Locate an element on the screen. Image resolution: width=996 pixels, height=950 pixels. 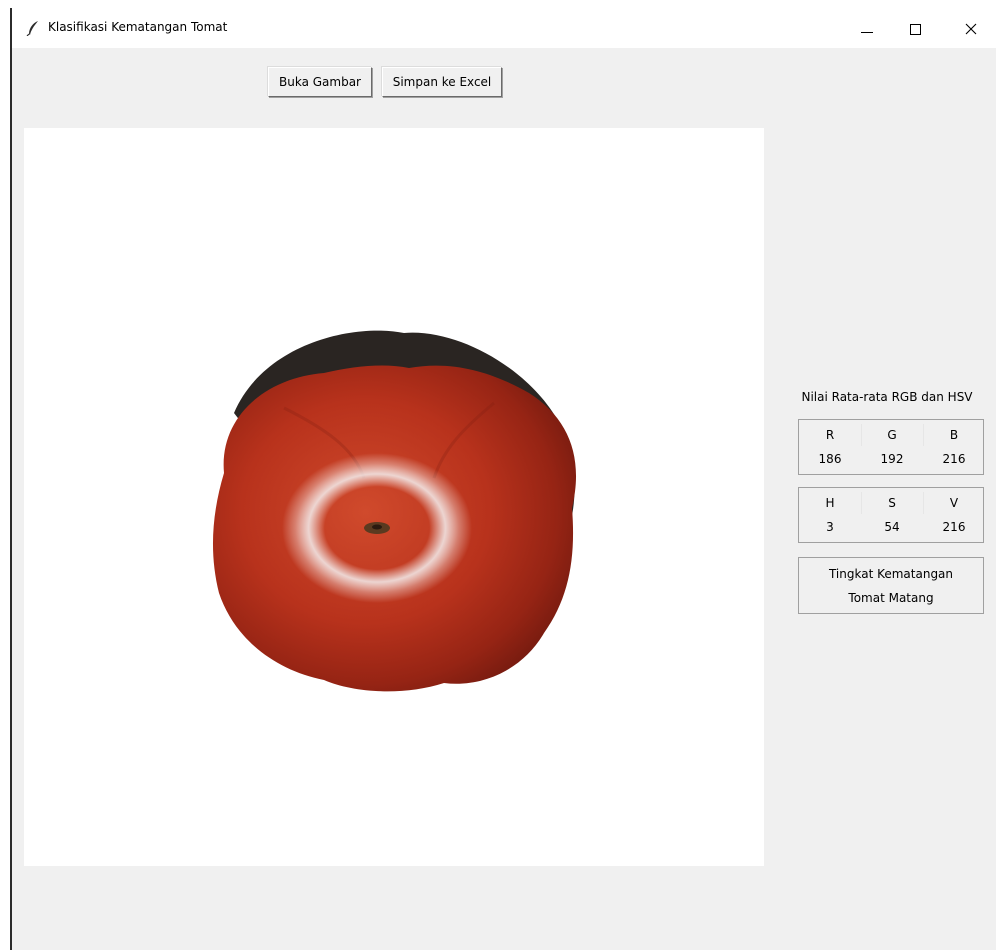
maximize-icon is located at coordinates (915, 29).